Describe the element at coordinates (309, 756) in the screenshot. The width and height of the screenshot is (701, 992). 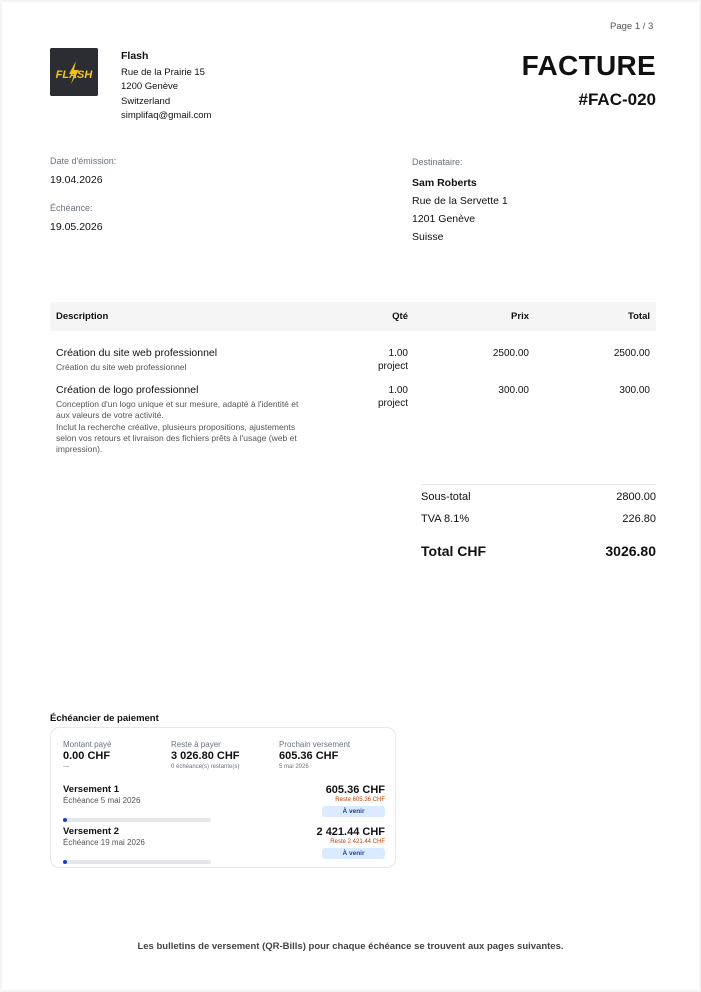
I see `next-value: 605.36 CHF` at that location.